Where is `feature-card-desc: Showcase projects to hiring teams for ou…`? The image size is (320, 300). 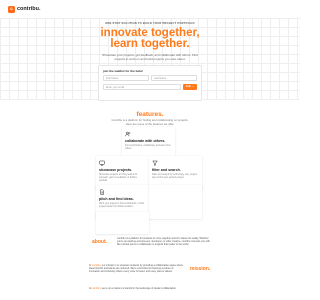
feature-card-desc: Showcase projects to hiring teams for ou… is located at coordinates (118, 177).